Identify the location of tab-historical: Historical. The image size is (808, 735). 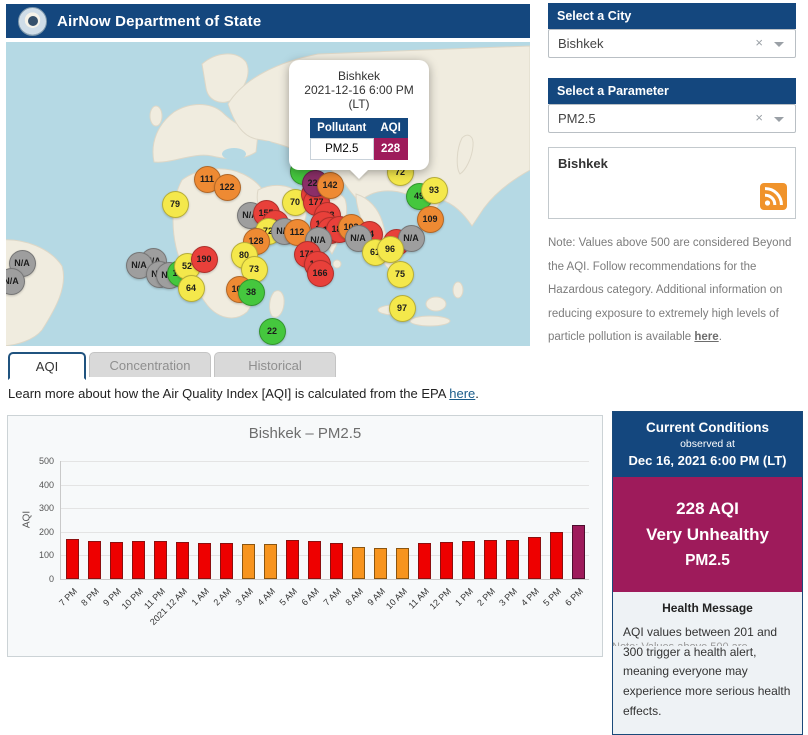
(275, 364).